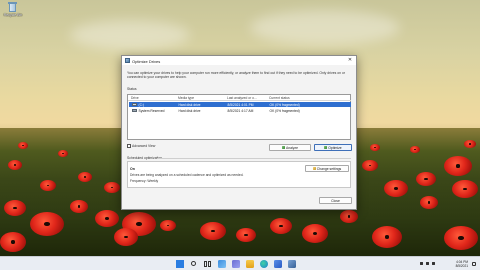 This screenshot has height=270, width=480. Describe the element at coordinates (427, 263) in the screenshot. I see `network-icon` at that location.